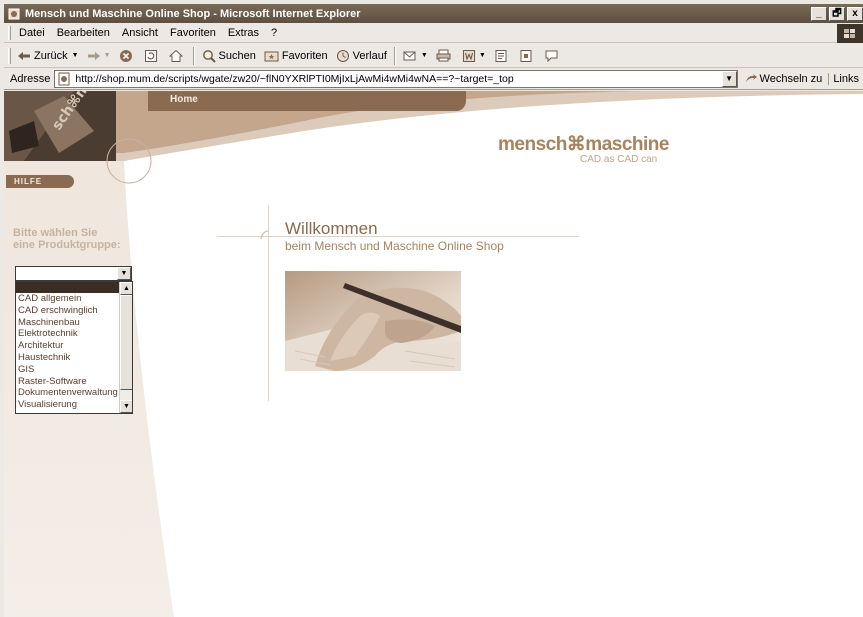 This screenshot has height=617, width=863. I want to click on menu-grip, so click(9, 33).